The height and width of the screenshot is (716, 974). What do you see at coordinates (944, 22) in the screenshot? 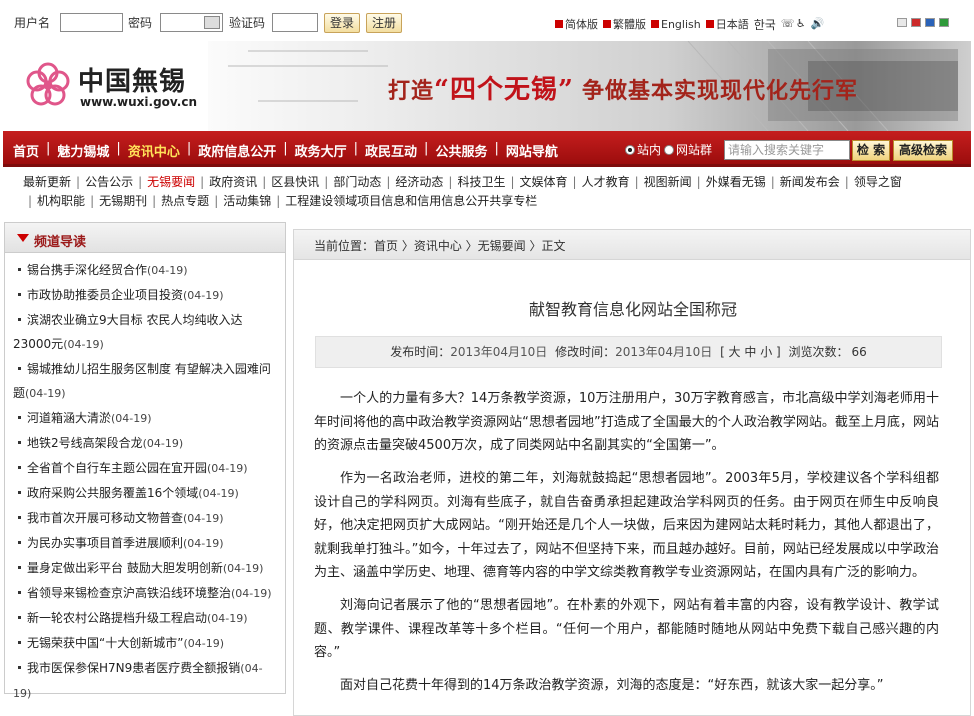
I see `theme-swatch-green` at bounding box center [944, 22].